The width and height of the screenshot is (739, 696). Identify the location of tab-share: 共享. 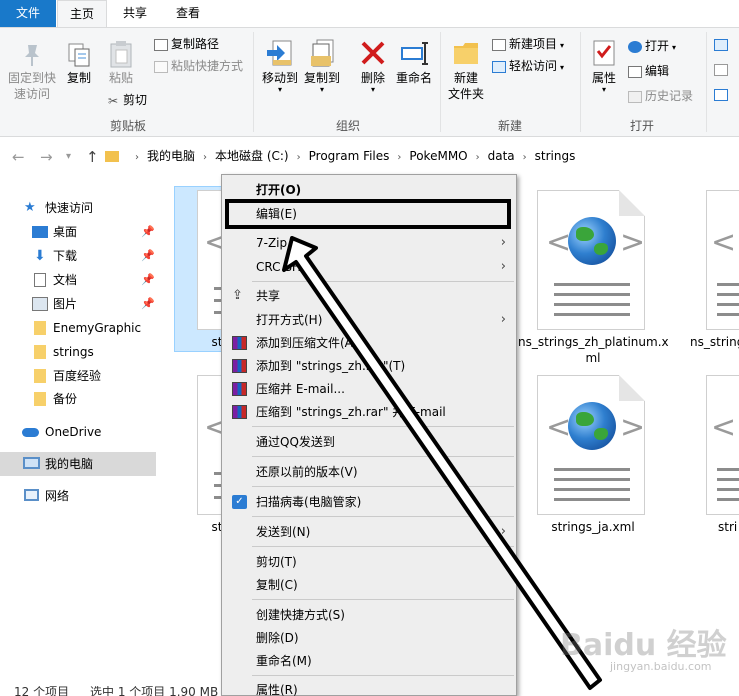
(135, 13).